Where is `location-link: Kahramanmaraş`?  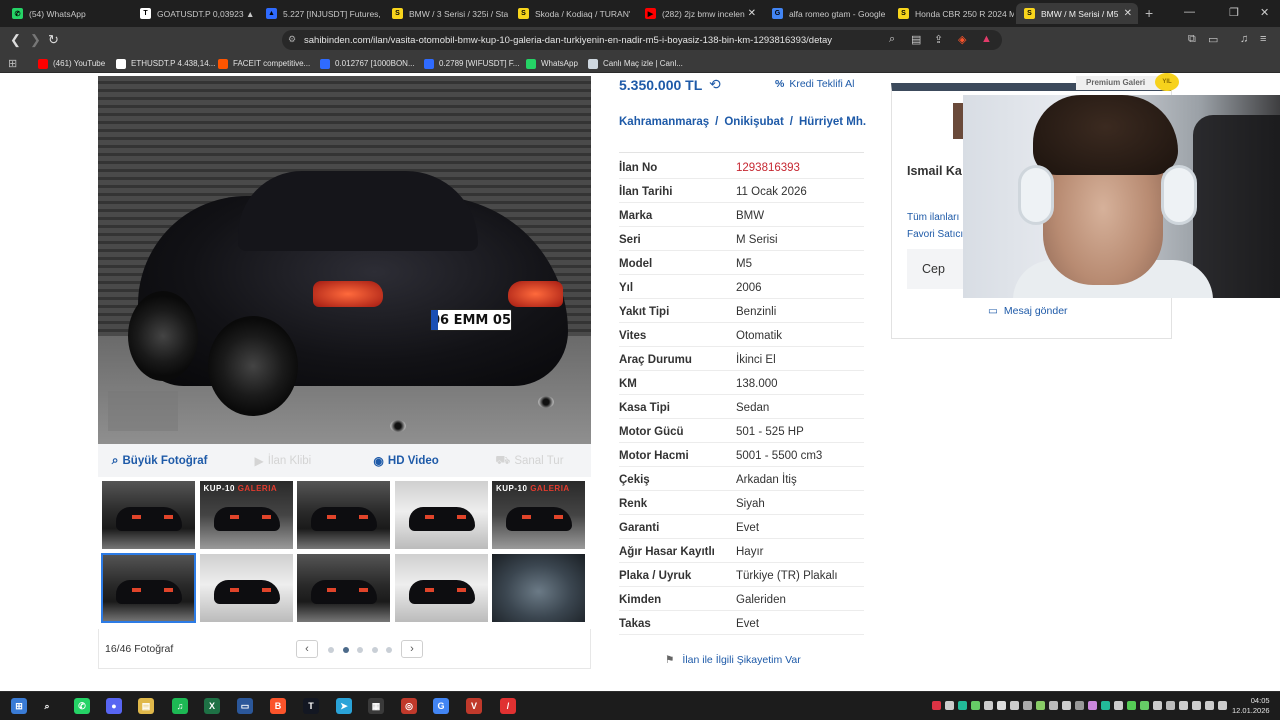 location-link: Kahramanmaraş is located at coordinates (664, 122).